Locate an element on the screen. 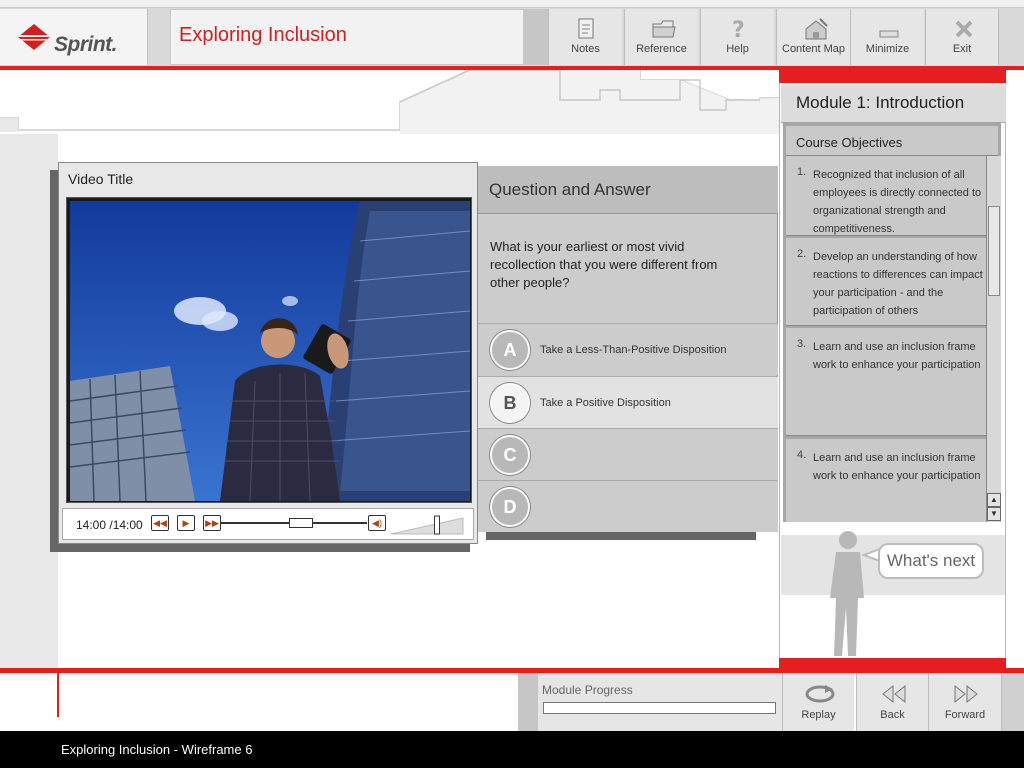  minimize-button: Minimize is located at coordinates (887, 37).